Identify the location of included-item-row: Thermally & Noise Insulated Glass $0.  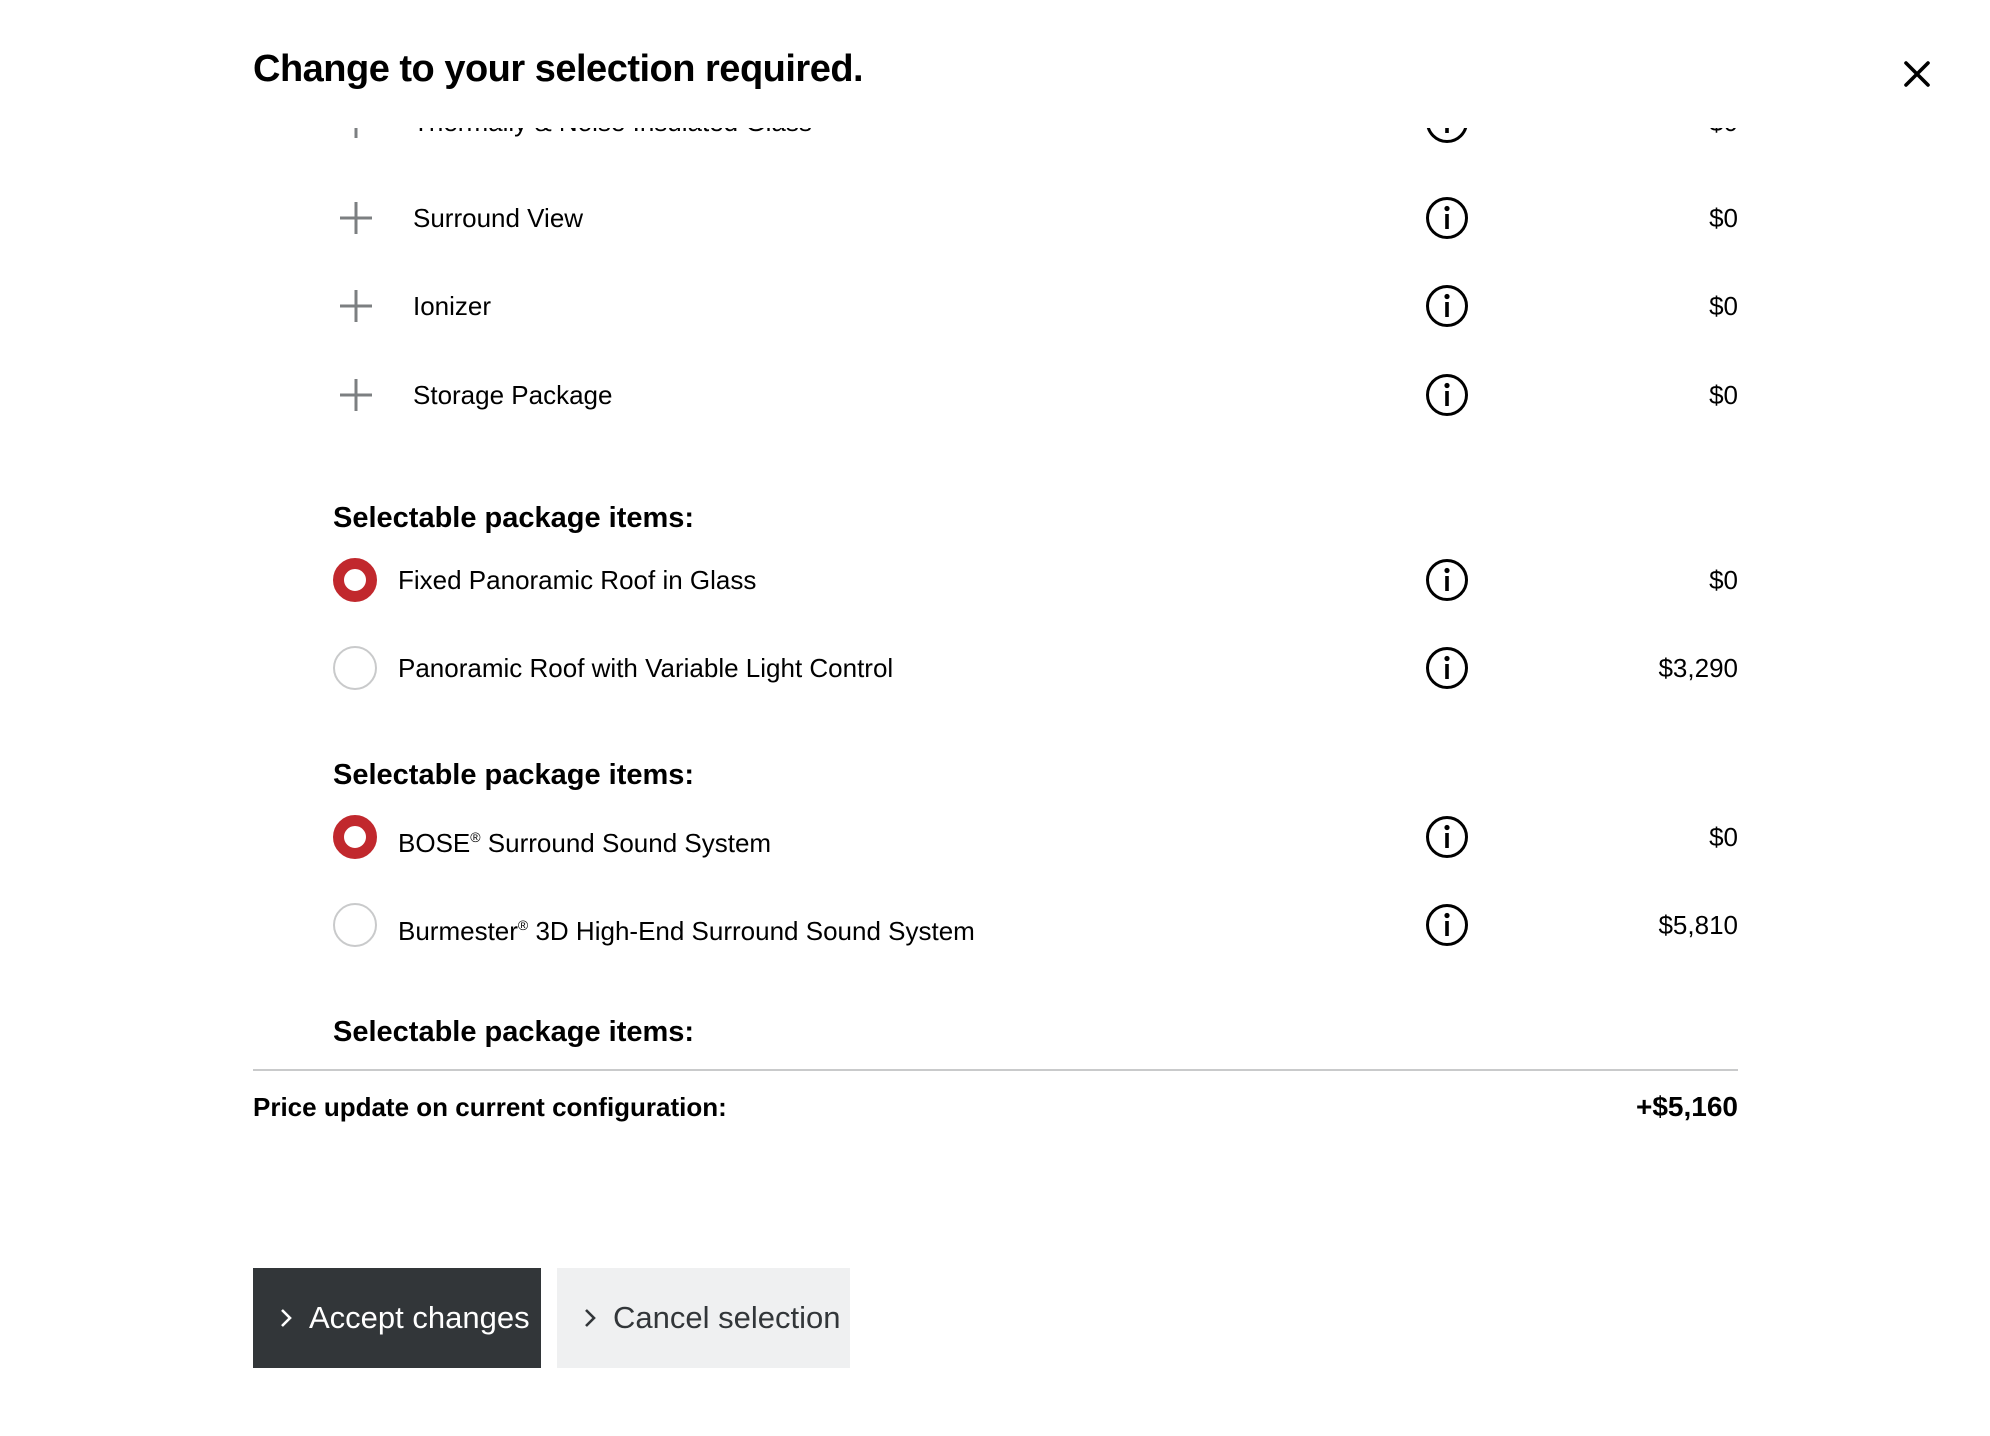
(995, 139).